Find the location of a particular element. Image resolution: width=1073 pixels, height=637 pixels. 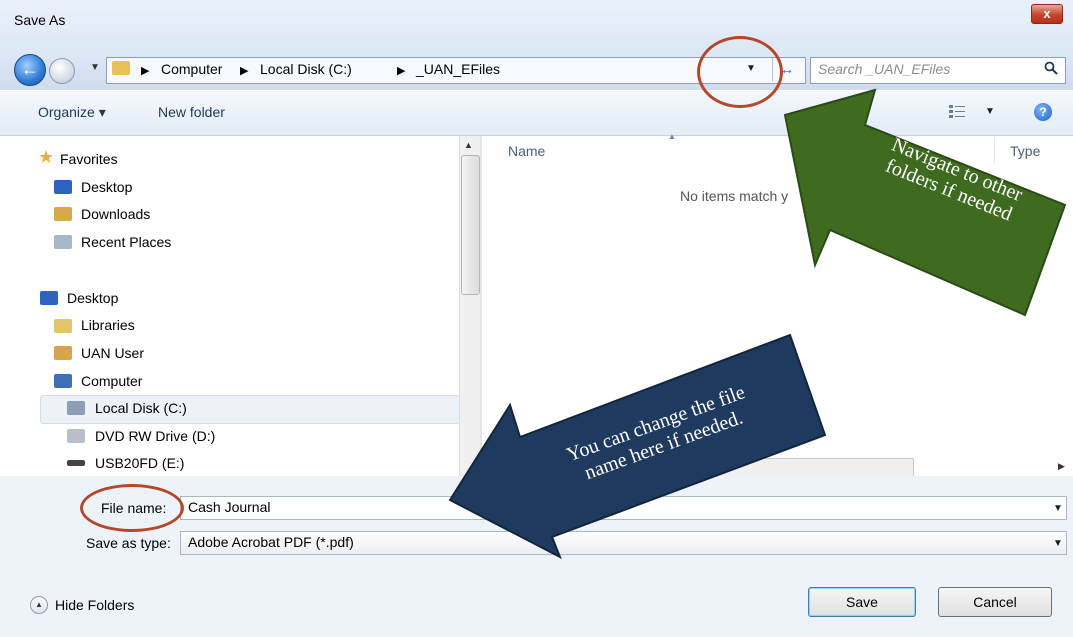

breadcrumb-computer: Computer is located at coordinates (191, 69).